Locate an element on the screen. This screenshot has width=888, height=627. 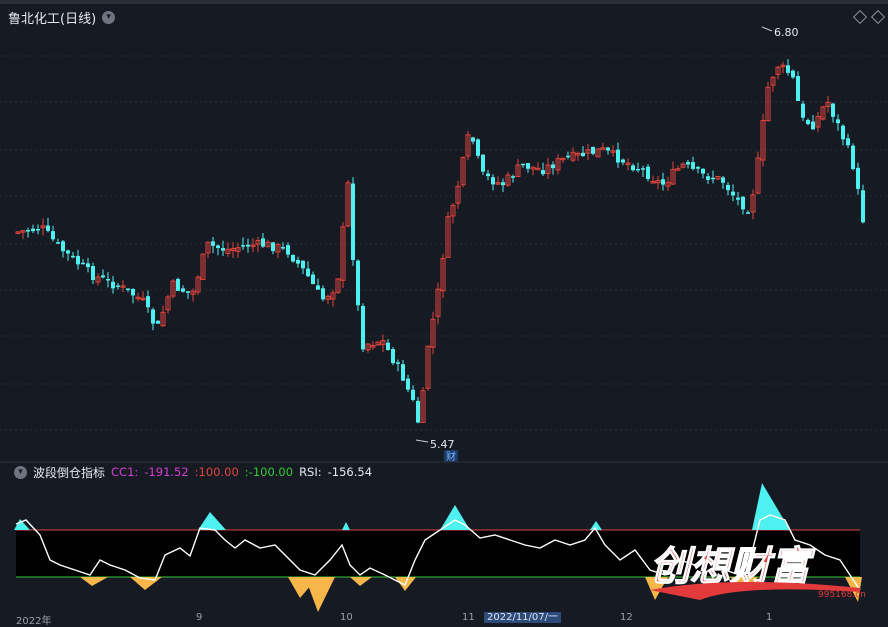
upper-value: :100.00 is located at coordinates (216, 472).